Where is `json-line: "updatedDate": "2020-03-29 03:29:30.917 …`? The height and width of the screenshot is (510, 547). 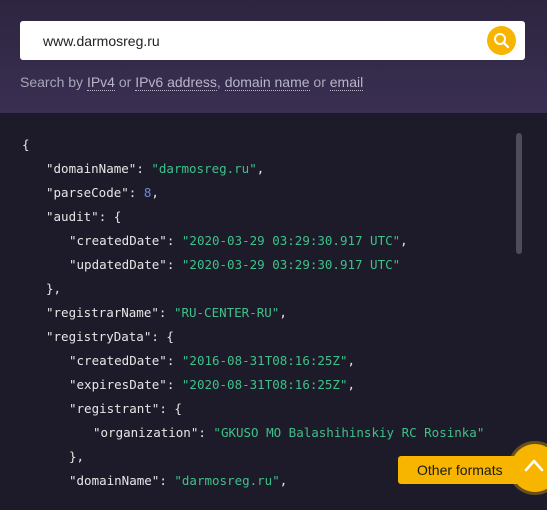
json-line: "updatedDate": "2020-03-29 03:29:30.917 … is located at coordinates (234, 265).